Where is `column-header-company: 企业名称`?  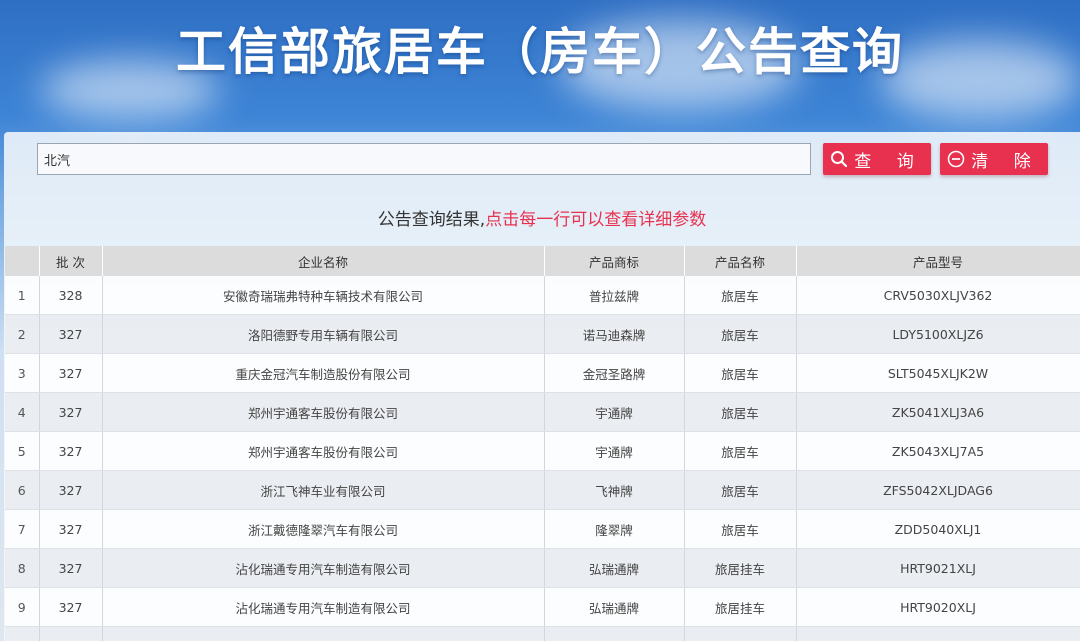 column-header-company: 企业名称 is located at coordinates (323, 261).